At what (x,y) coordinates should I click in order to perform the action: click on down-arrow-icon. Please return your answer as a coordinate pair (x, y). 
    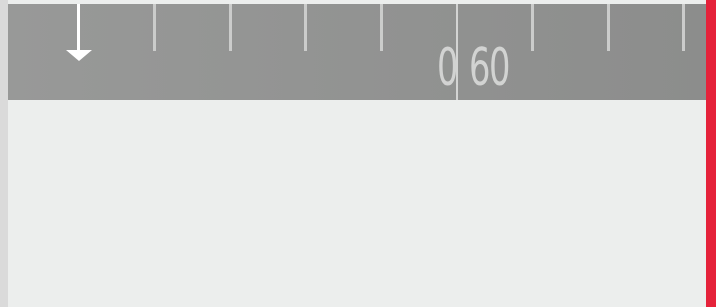
    Looking at the image, I should click on (79, 34).